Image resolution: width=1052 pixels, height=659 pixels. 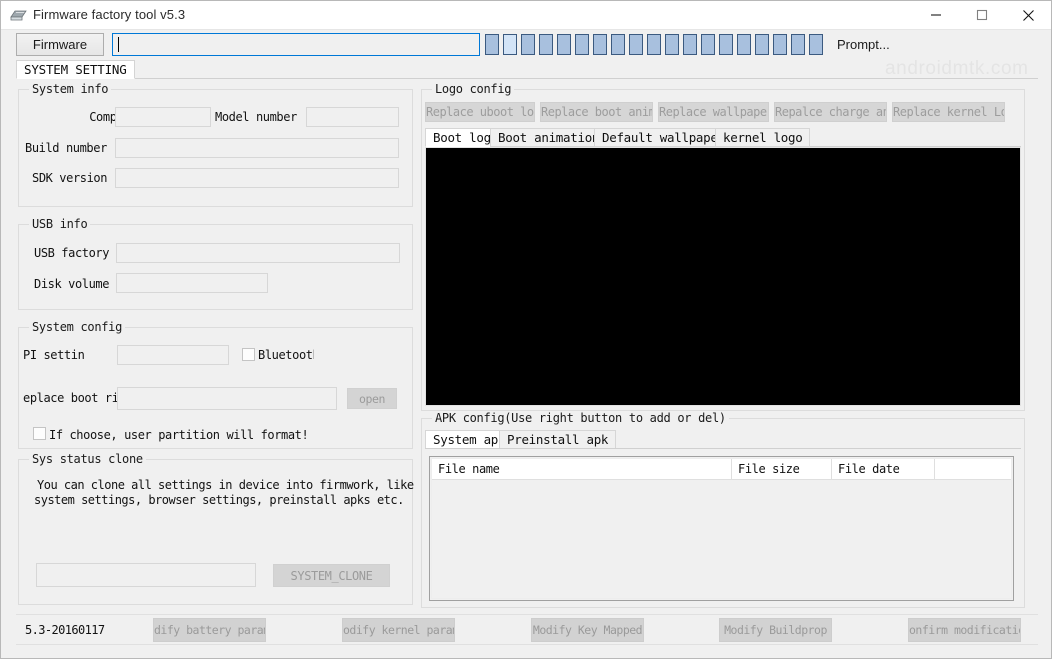 What do you see at coordinates (352, 117) in the screenshot?
I see `model-number-input` at bounding box center [352, 117].